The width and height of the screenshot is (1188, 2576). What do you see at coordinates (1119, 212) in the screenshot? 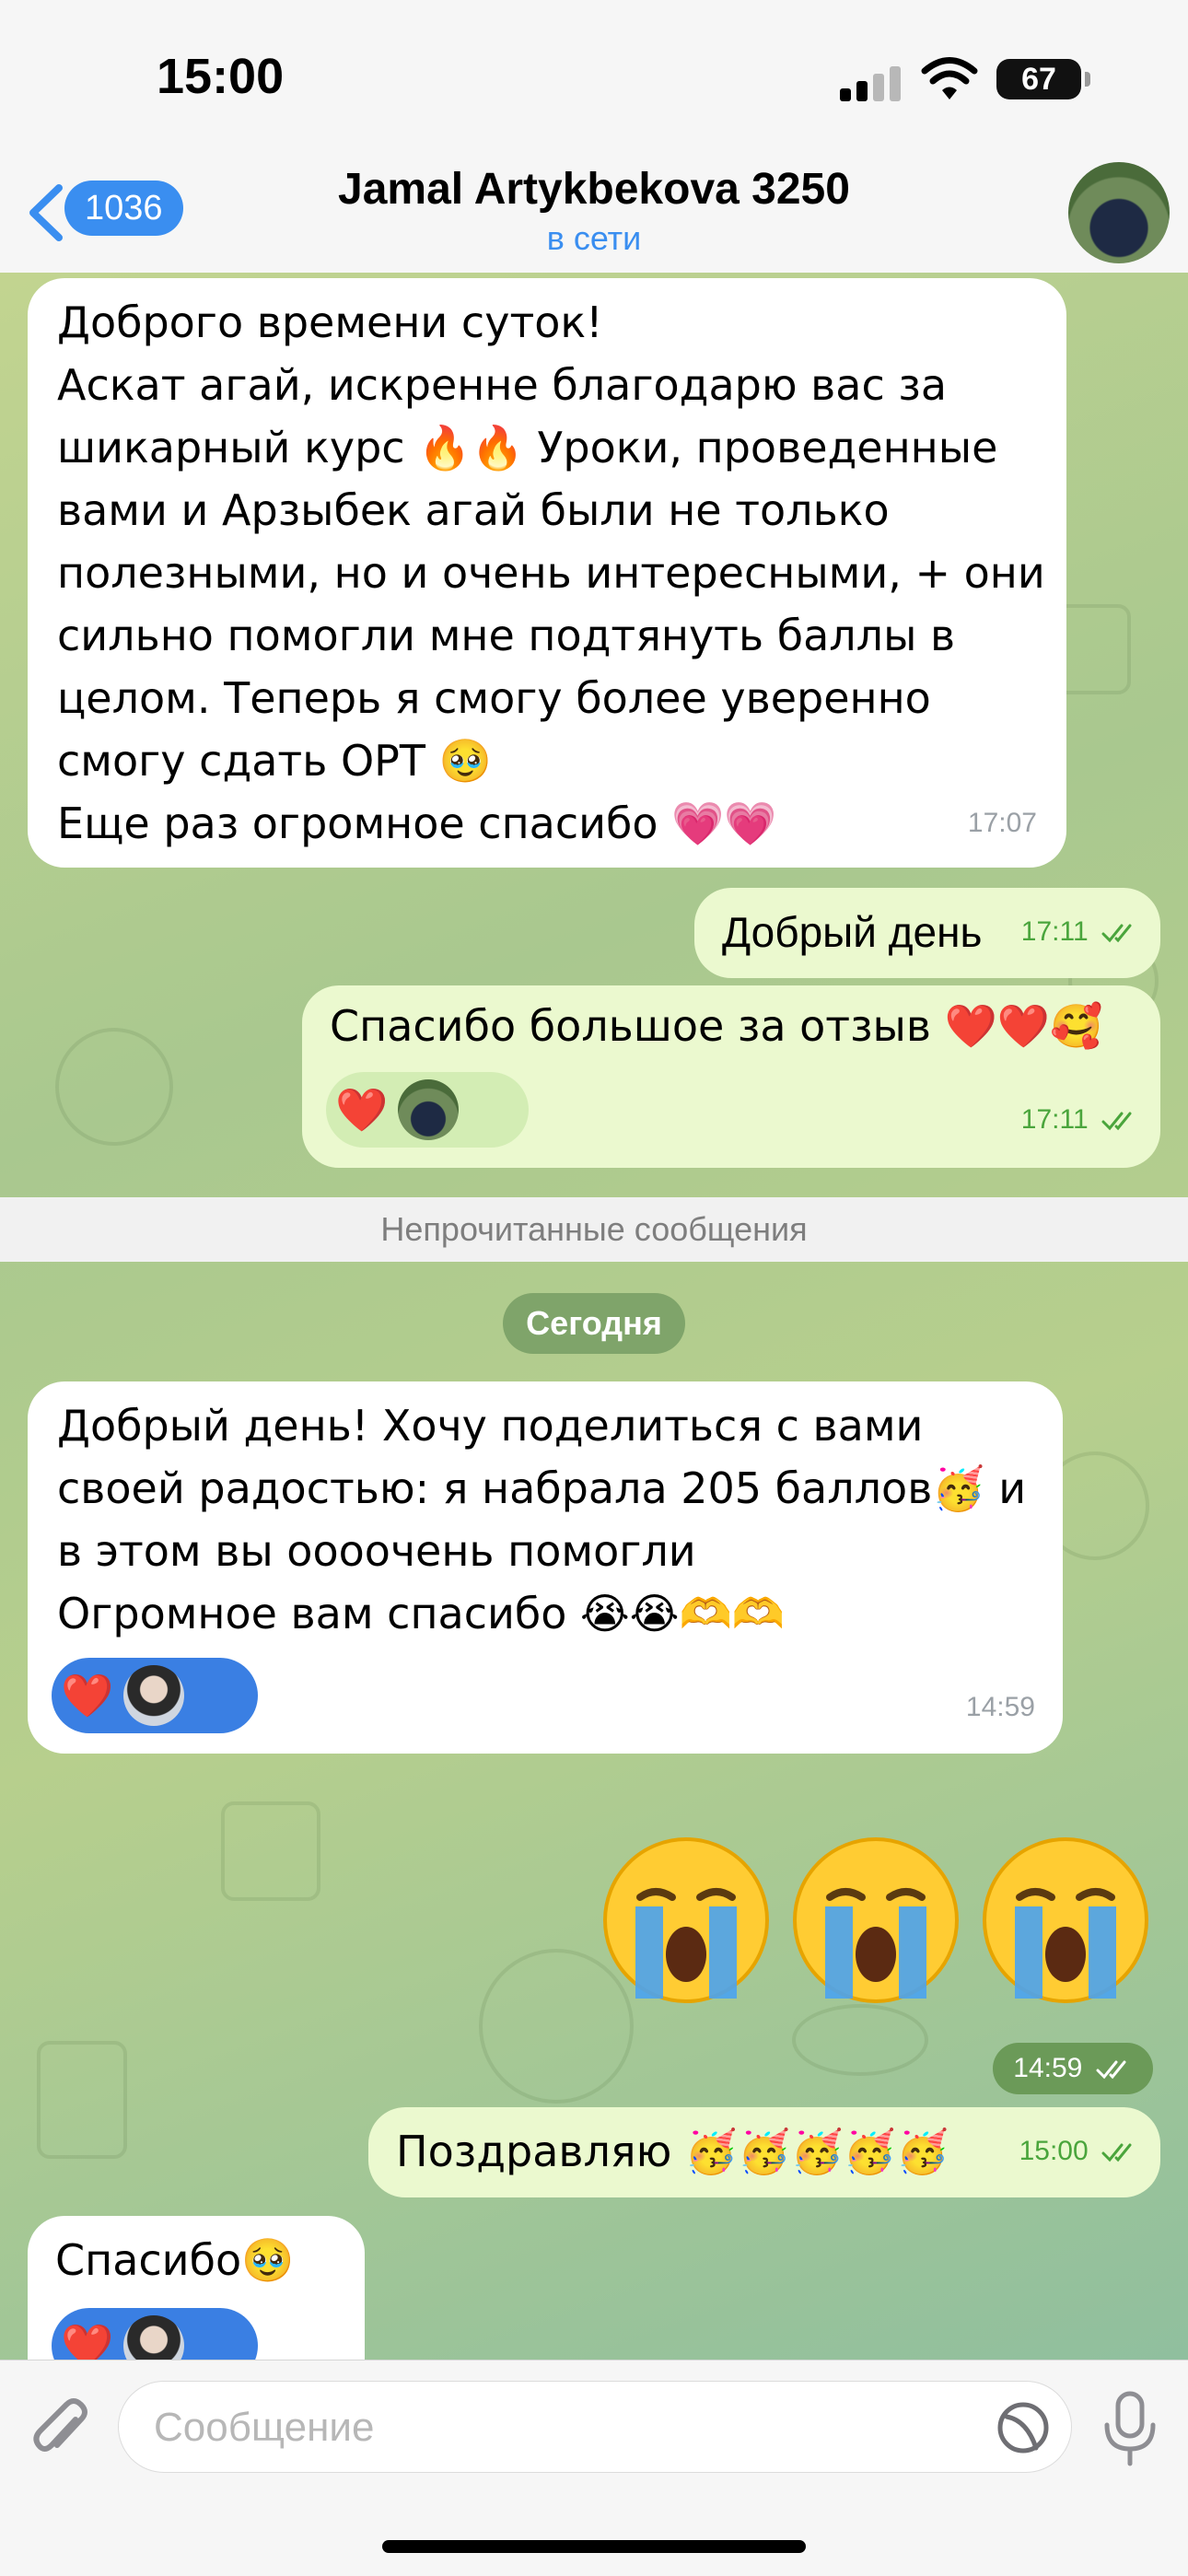
I see `contact-avatar` at bounding box center [1119, 212].